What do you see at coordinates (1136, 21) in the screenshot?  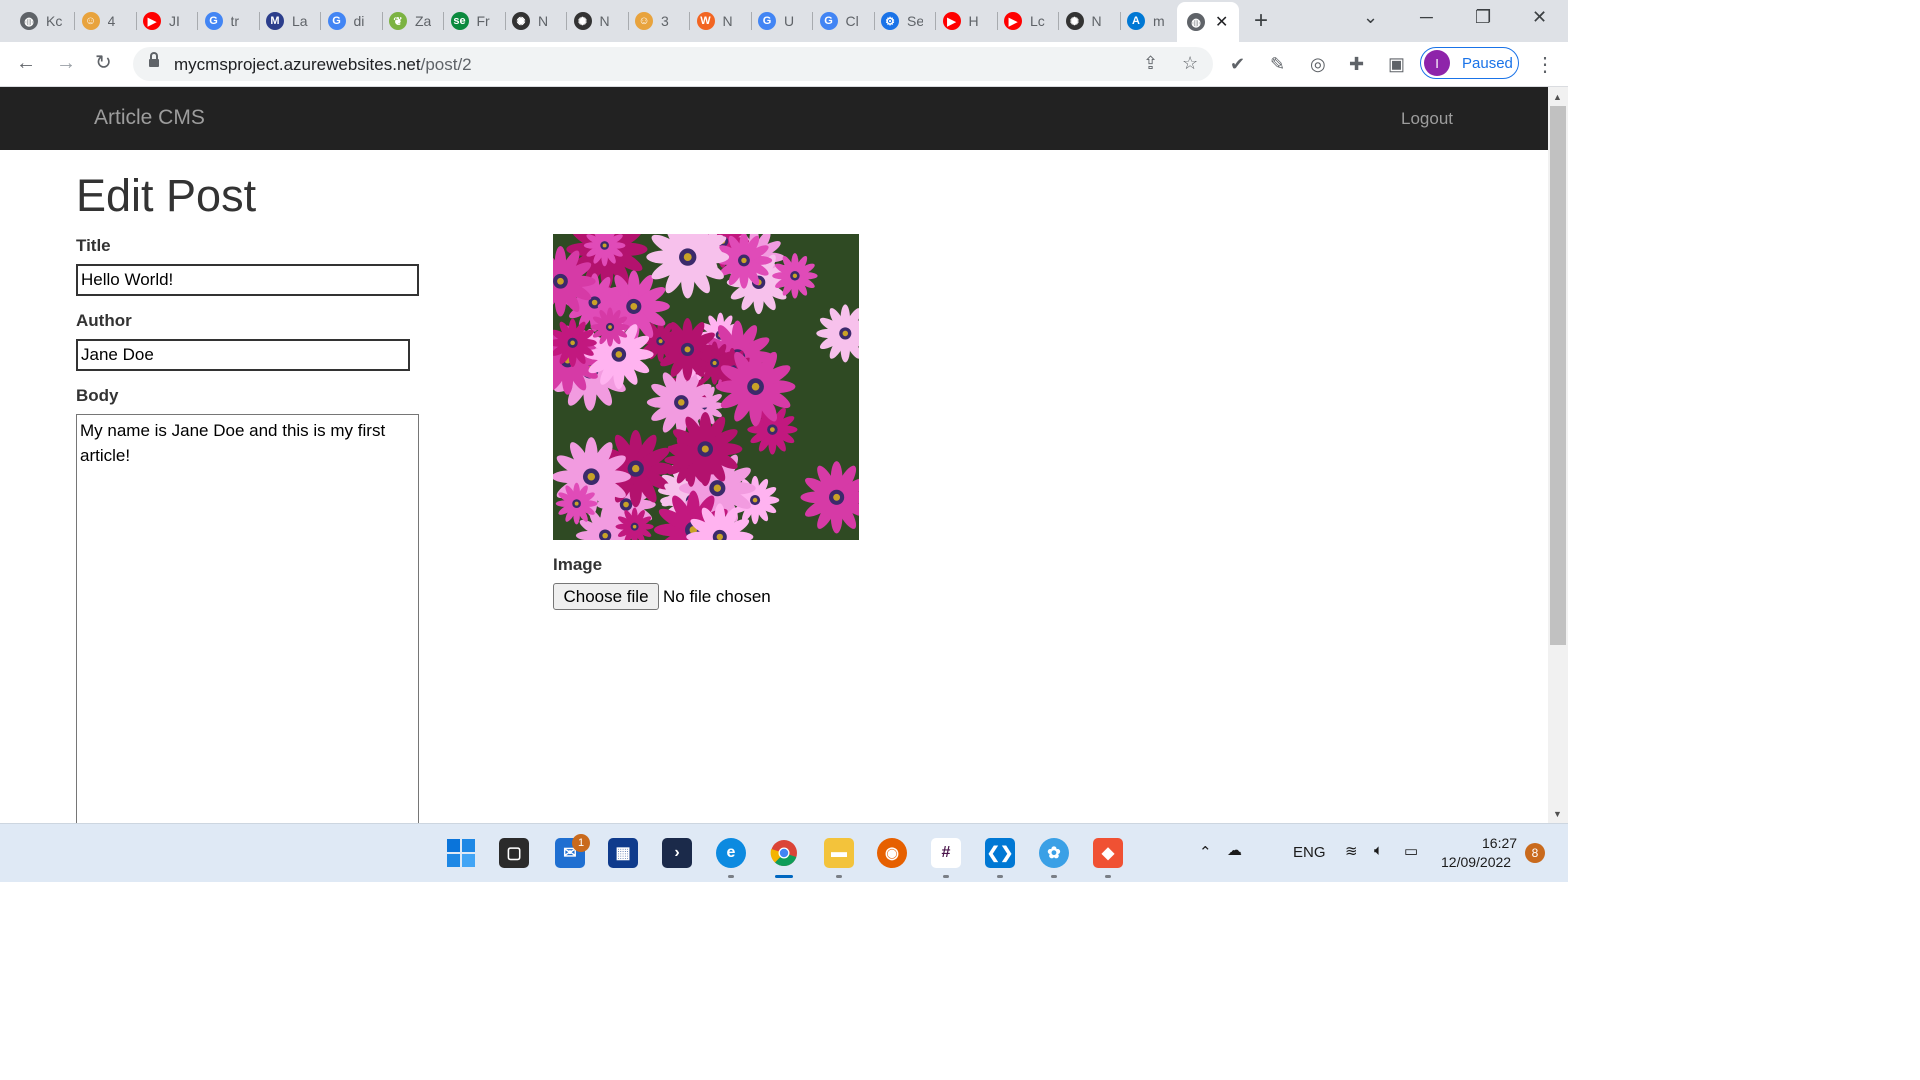 I see `azure-icon: A` at bounding box center [1136, 21].